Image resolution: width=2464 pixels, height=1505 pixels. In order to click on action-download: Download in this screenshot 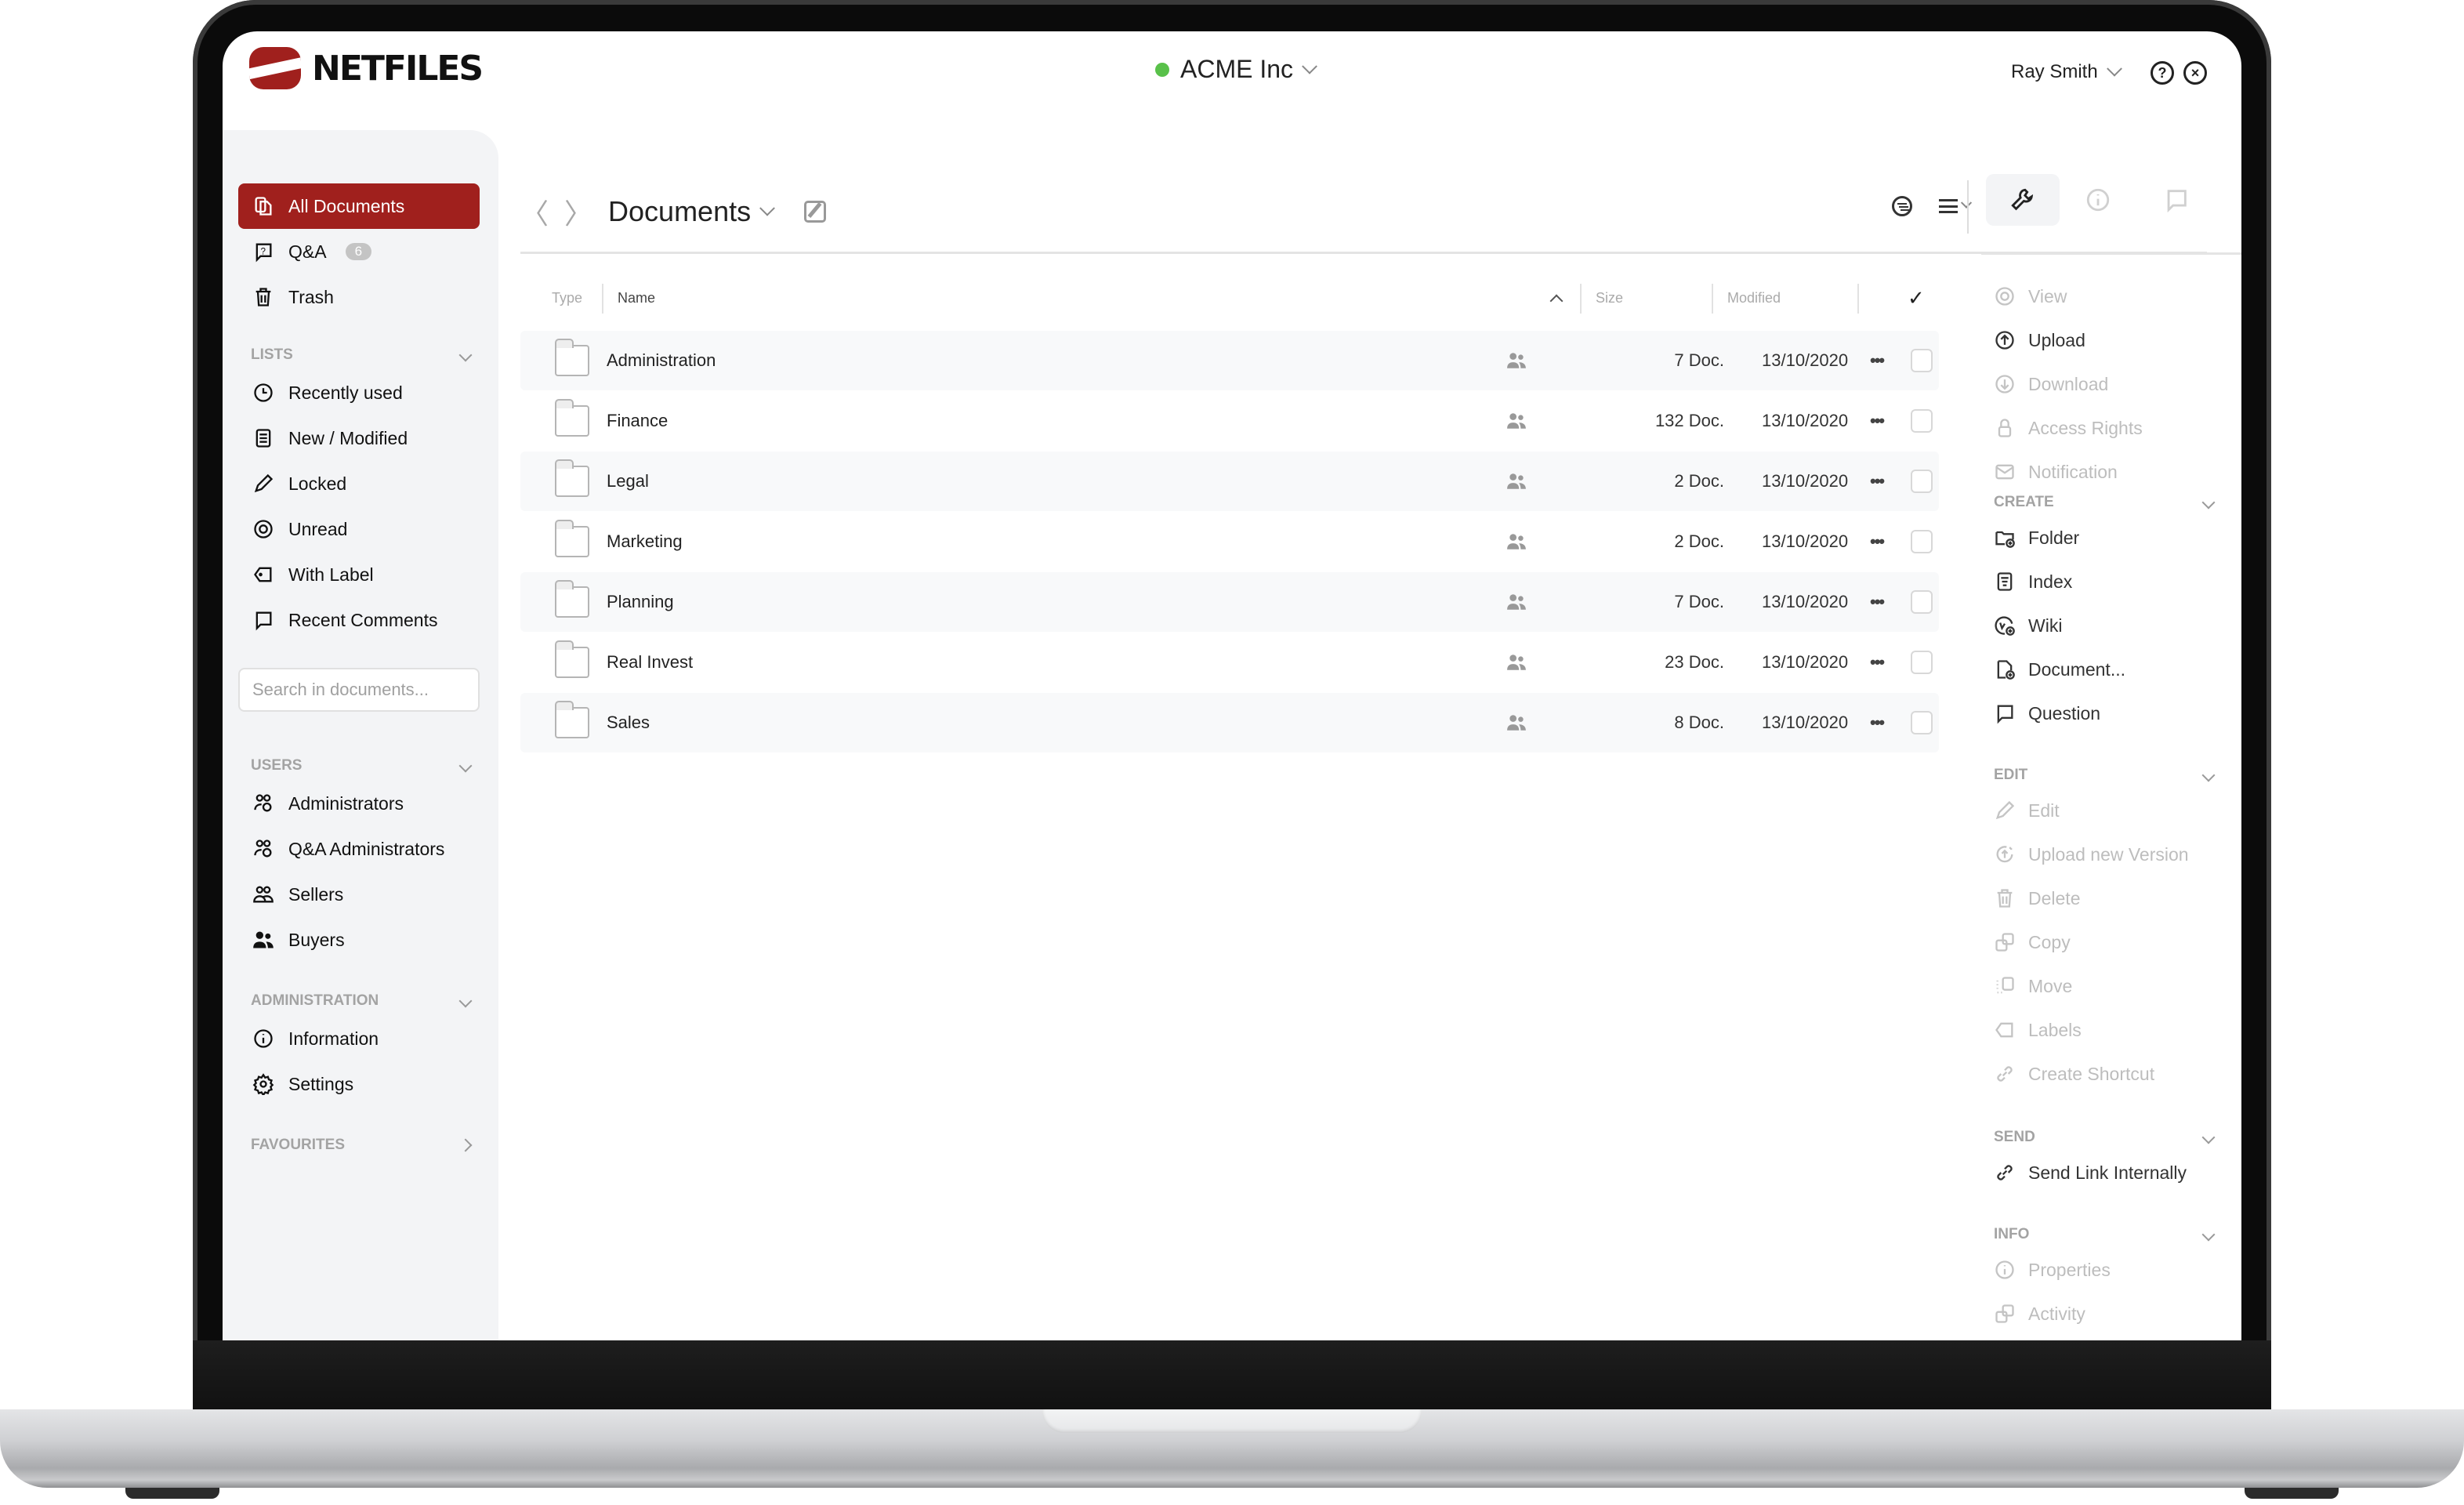, I will do `click(2051, 384)`.